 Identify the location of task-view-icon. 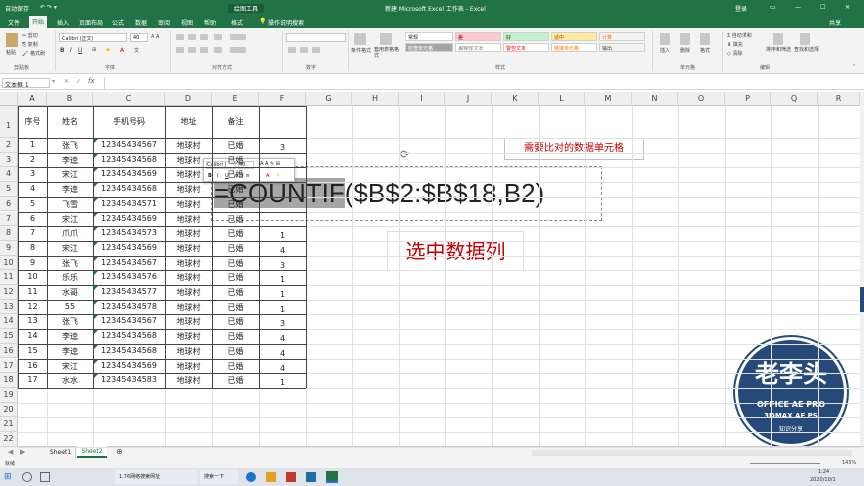
(45, 477).